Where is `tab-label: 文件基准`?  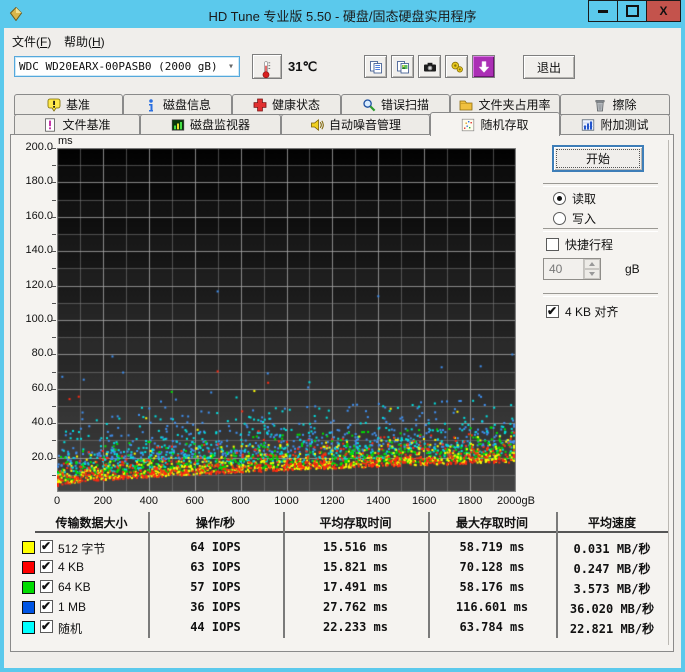
tab-label: 文件基准 is located at coordinates (86, 125).